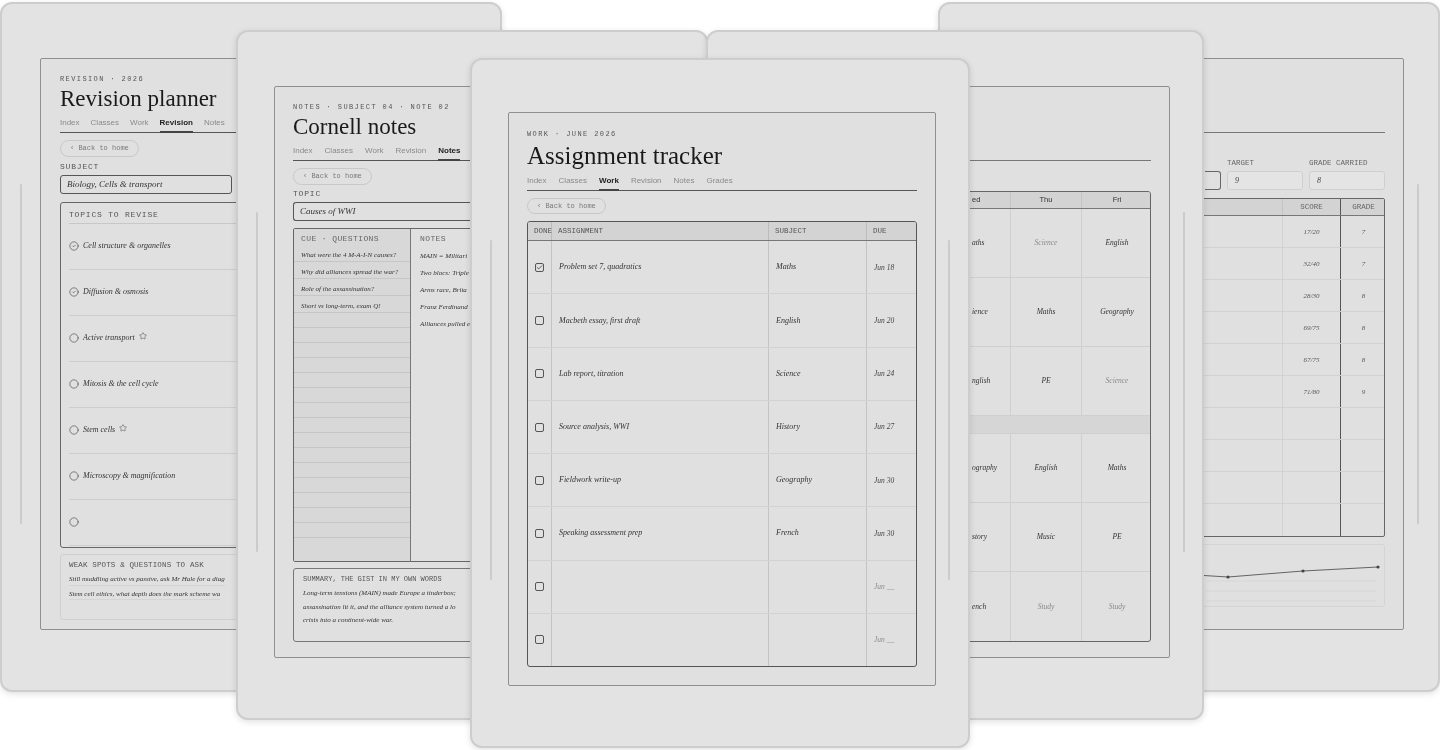 This screenshot has height=750, width=1440. I want to click on topic-text: Diffusion & osmosis, so click(116, 292).